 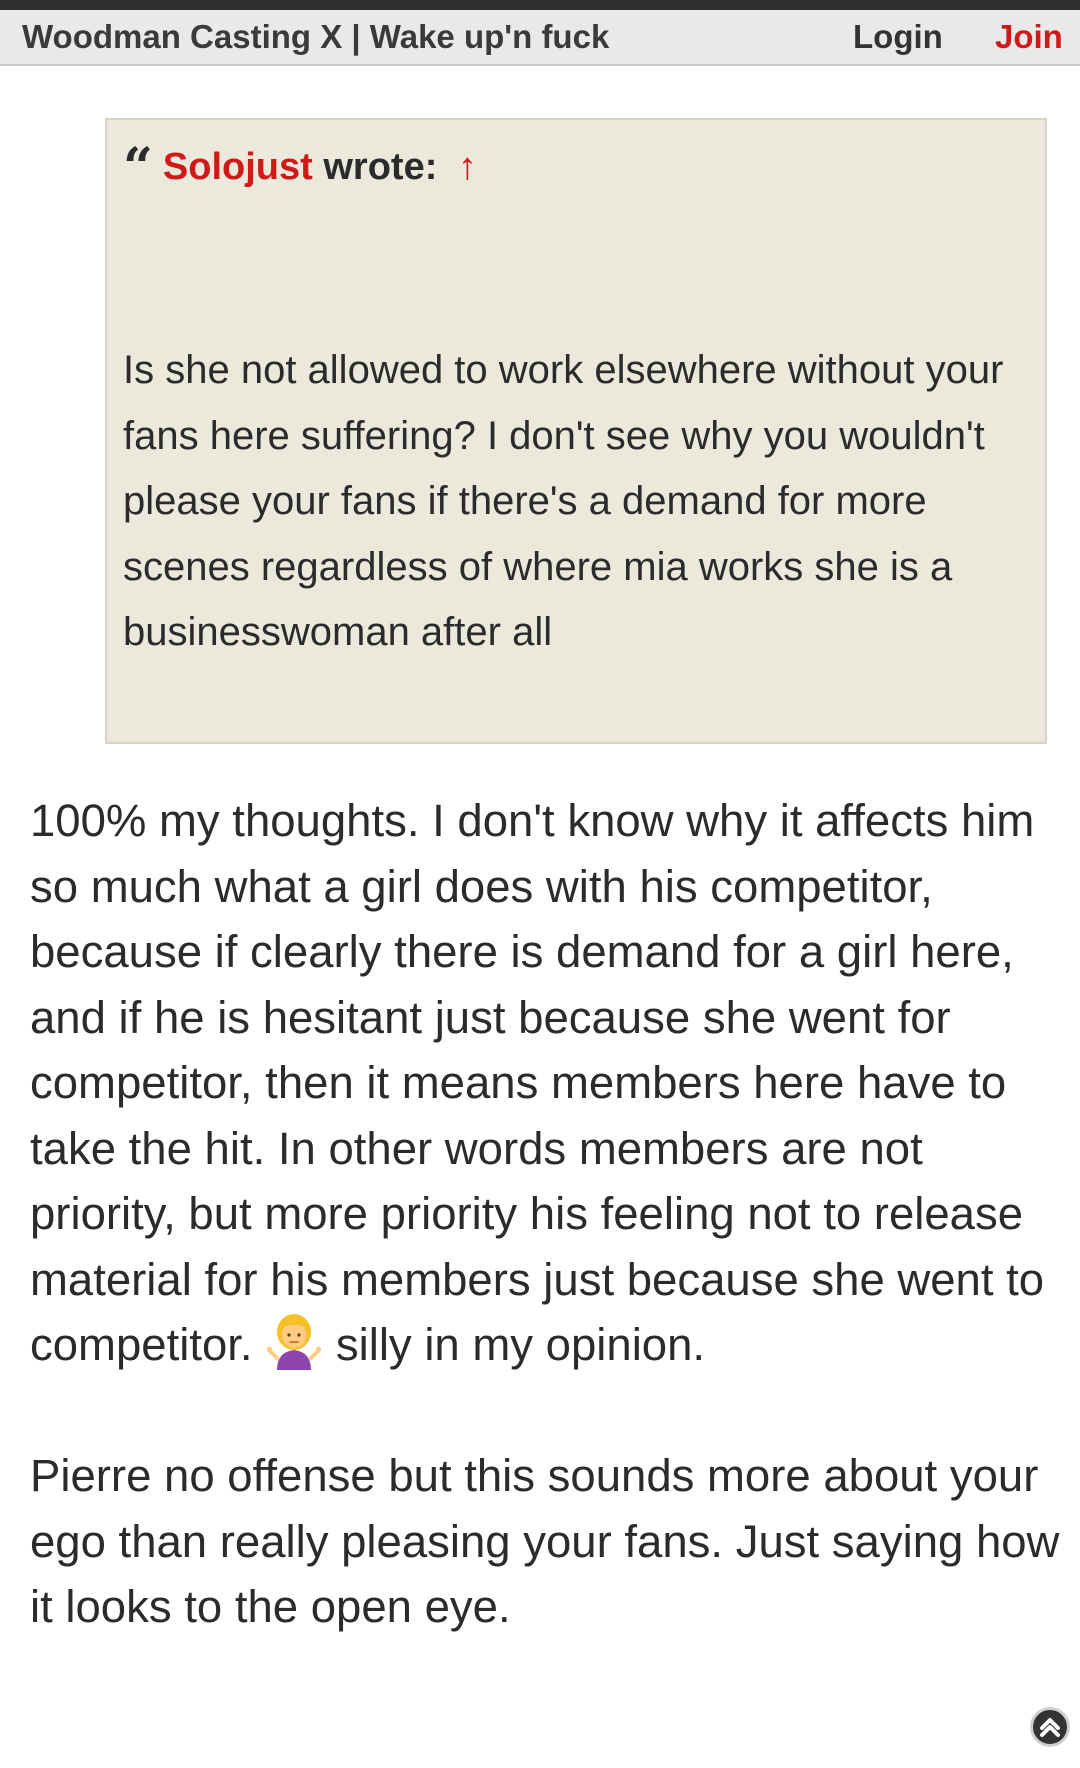 What do you see at coordinates (1029, 37) in the screenshot?
I see `join-link: Join` at bounding box center [1029, 37].